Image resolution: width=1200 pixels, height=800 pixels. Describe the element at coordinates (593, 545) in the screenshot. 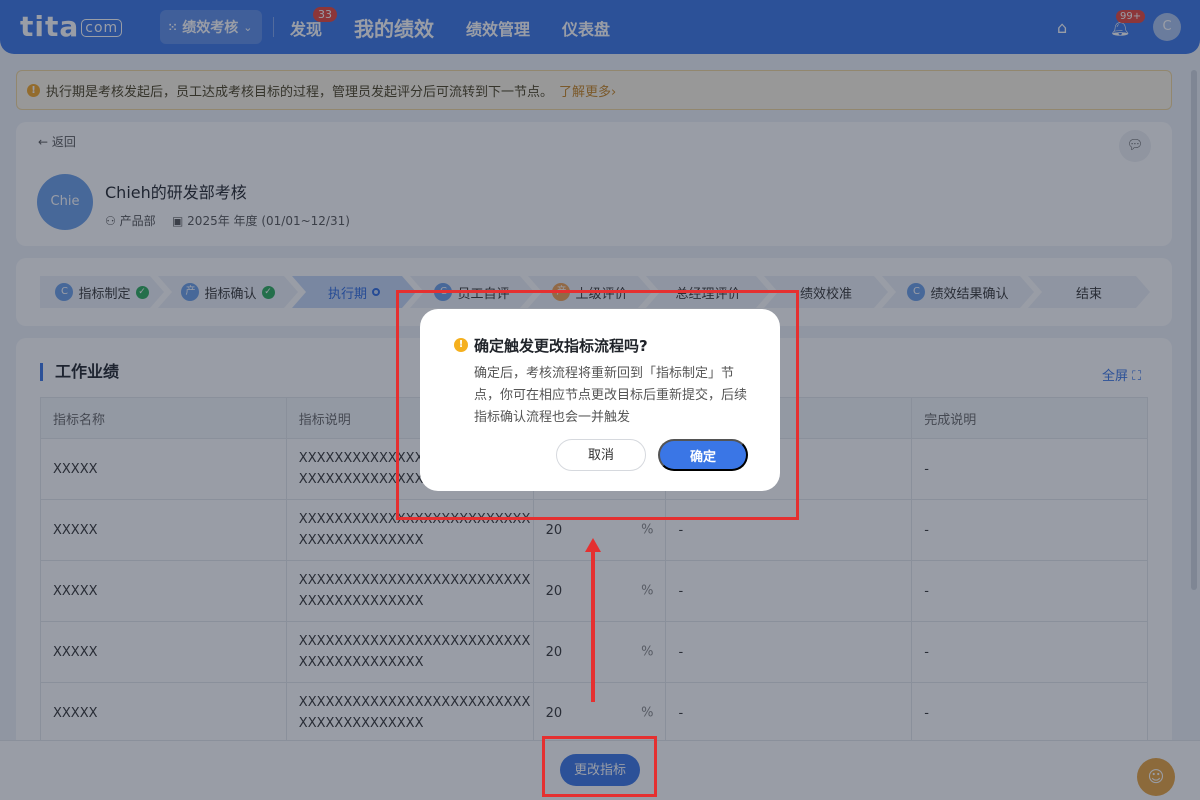

I see `annotation-arrow-head` at that location.